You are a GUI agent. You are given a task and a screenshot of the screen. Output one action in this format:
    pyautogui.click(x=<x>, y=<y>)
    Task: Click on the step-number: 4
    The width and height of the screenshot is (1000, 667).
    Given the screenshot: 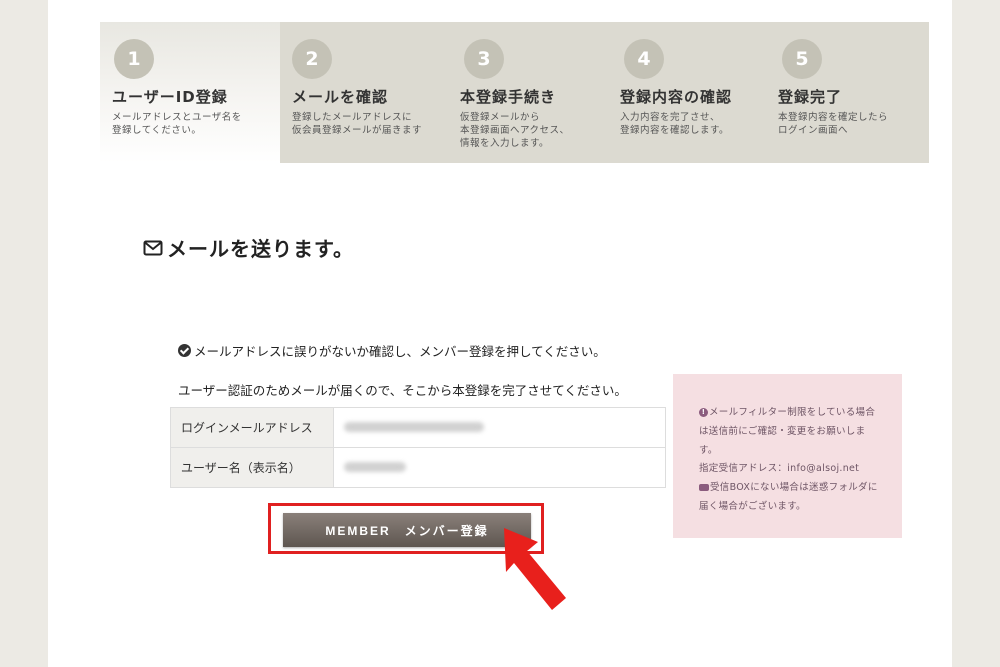 What is the action you would take?
    pyautogui.click(x=644, y=59)
    